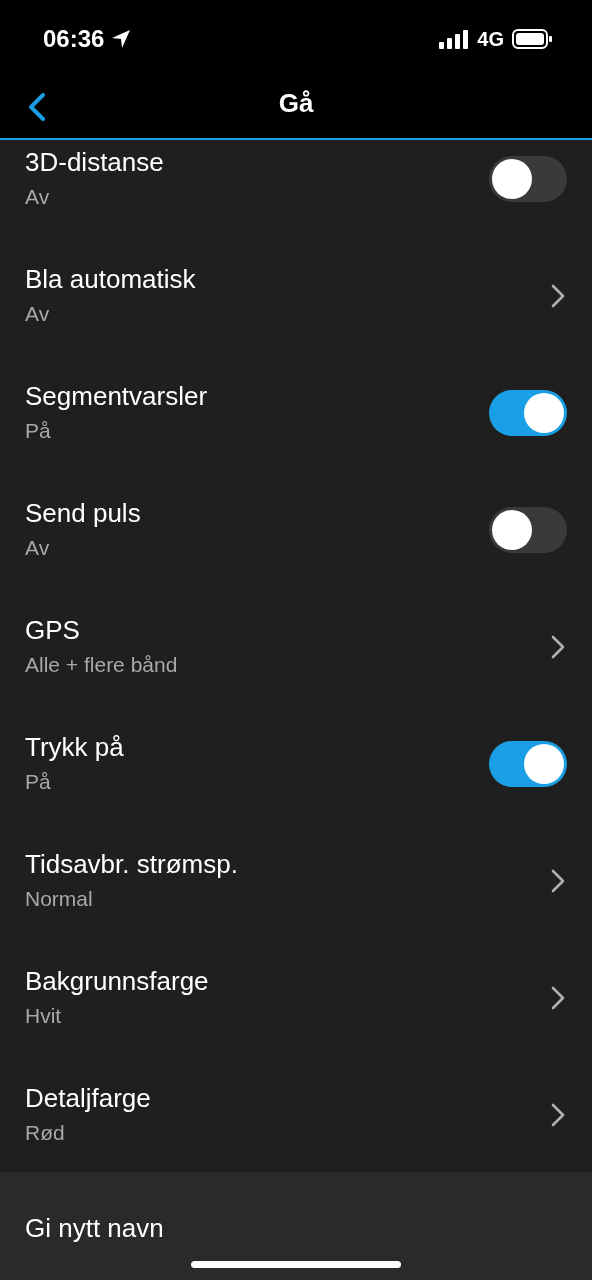 This screenshot has height=1280, width=592. What do you see at coordinates (74, 747) in the screenshot?
I see `setting-title: Trykk på` at bounding box center [74, 747].